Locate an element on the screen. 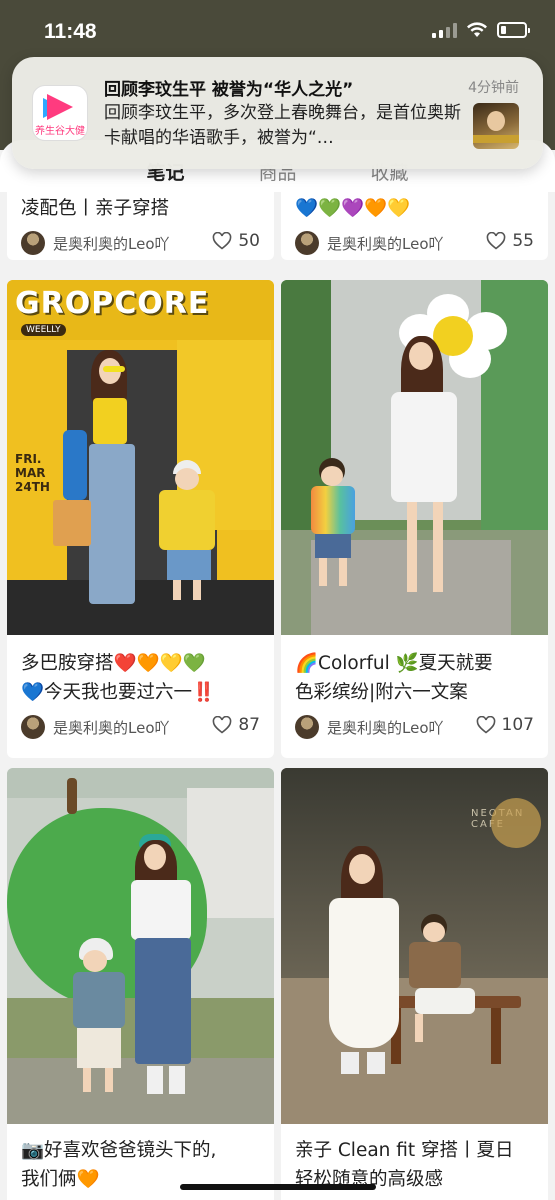  like-button: 87 is located at coordinates (236, 725).